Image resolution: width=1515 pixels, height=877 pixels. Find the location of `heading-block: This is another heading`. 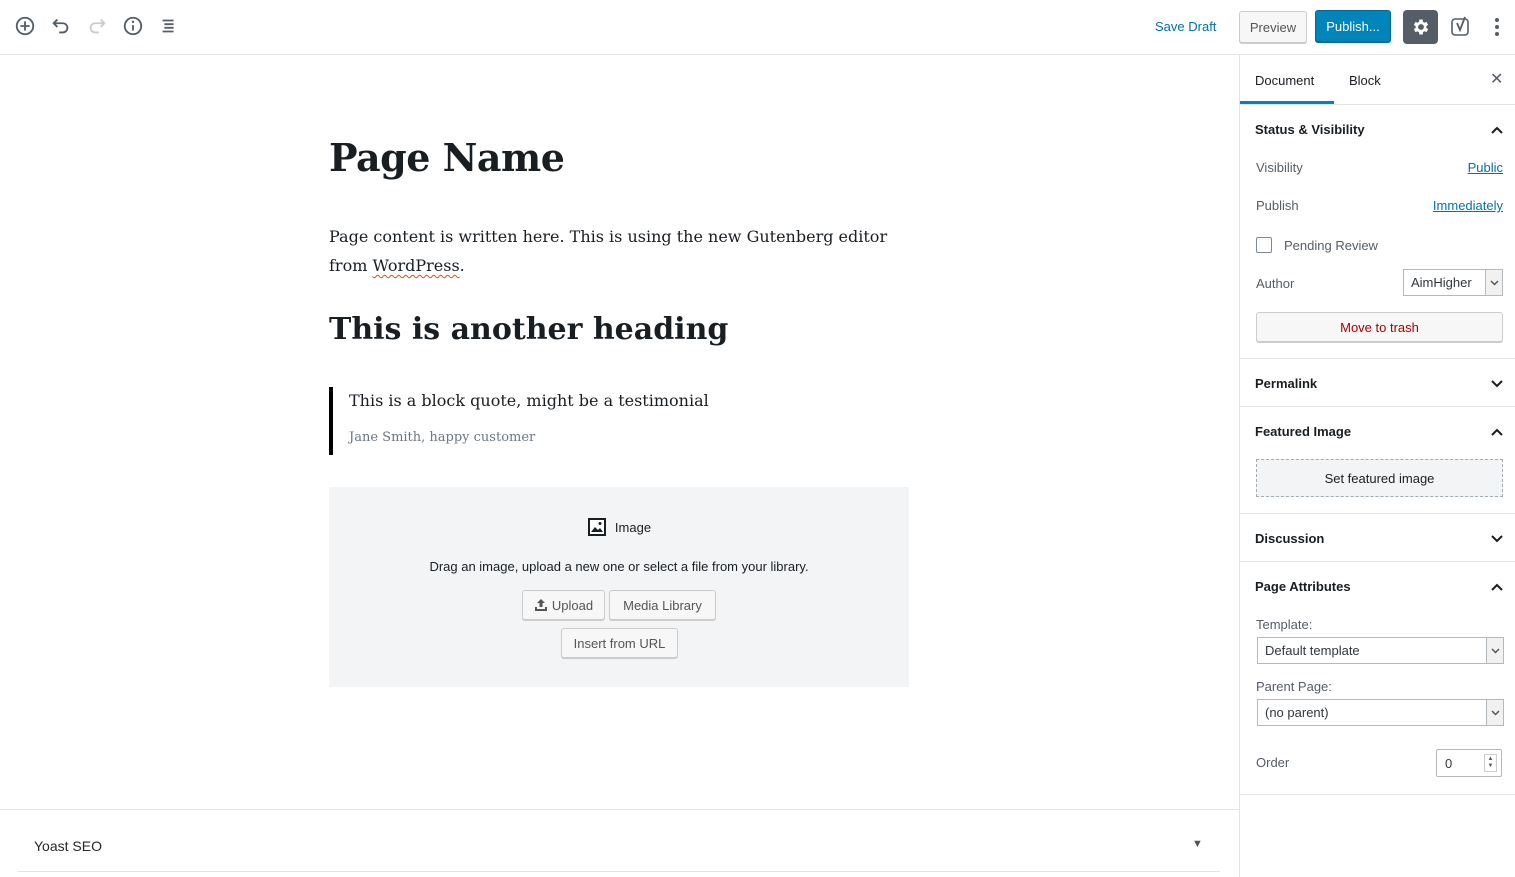

heading-block: This is another heading is located at coordinates (528, 329).